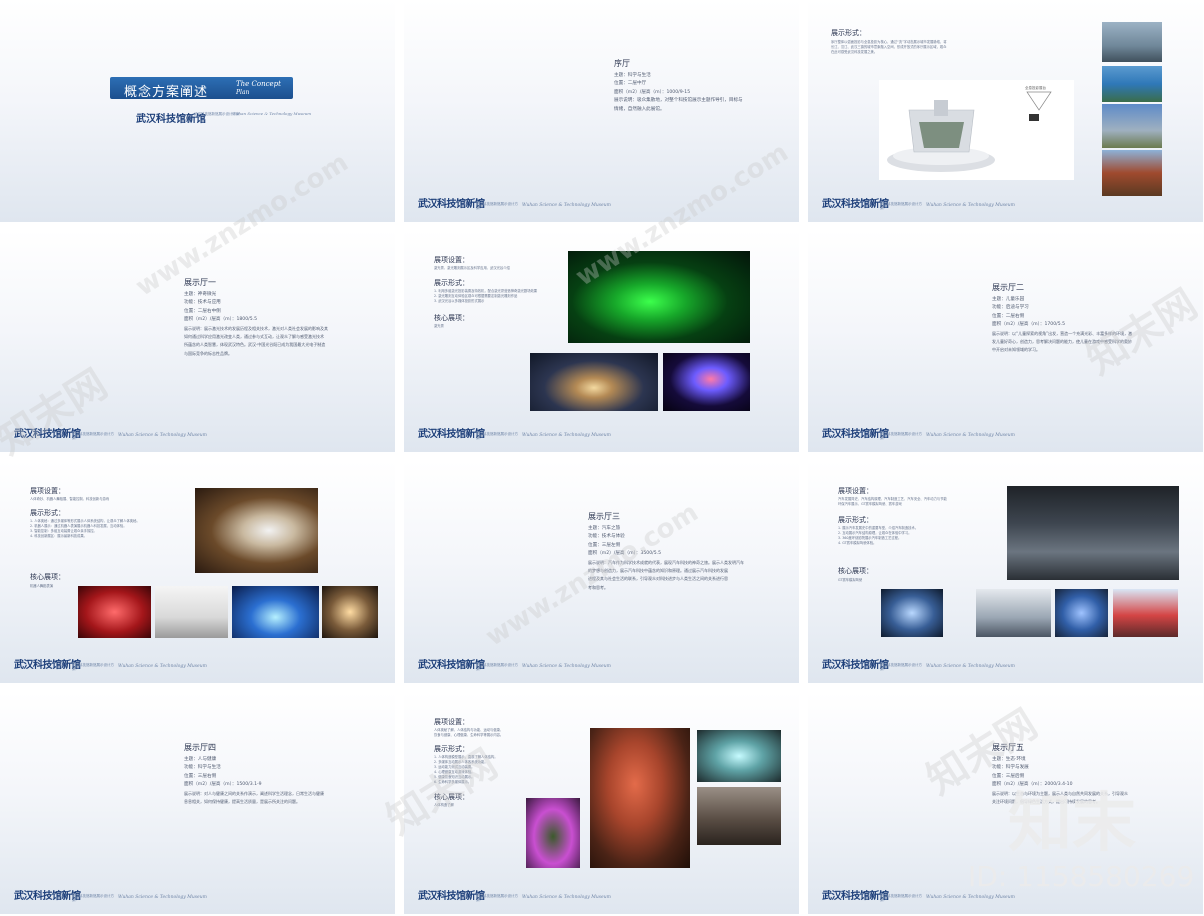  I want to click on text-line: 面积（m2）/层高（m）：1800/5.5, so click(221, 320).